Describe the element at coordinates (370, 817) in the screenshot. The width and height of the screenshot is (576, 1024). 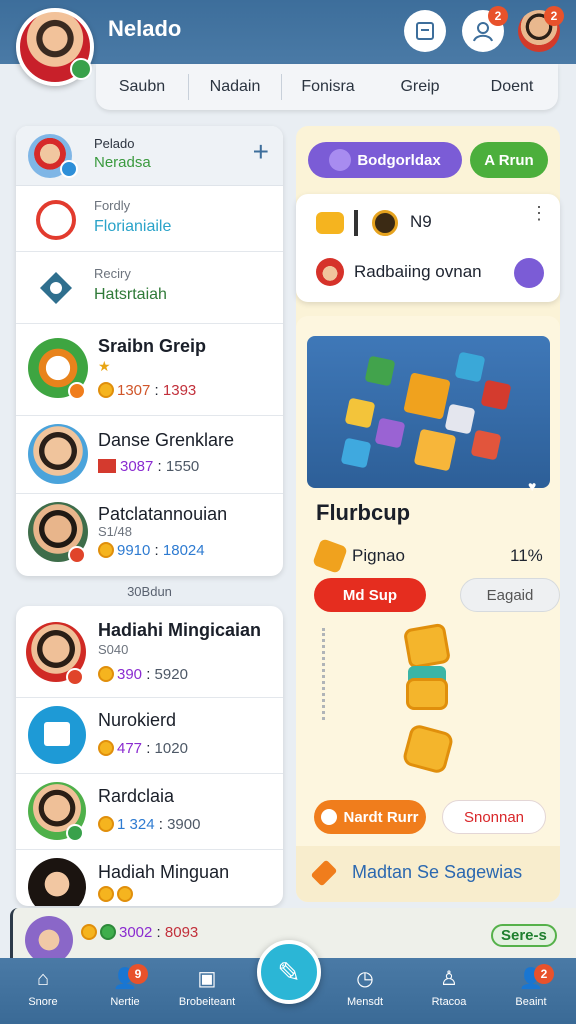
I see `action-button: Nardt Rurr` at that location.